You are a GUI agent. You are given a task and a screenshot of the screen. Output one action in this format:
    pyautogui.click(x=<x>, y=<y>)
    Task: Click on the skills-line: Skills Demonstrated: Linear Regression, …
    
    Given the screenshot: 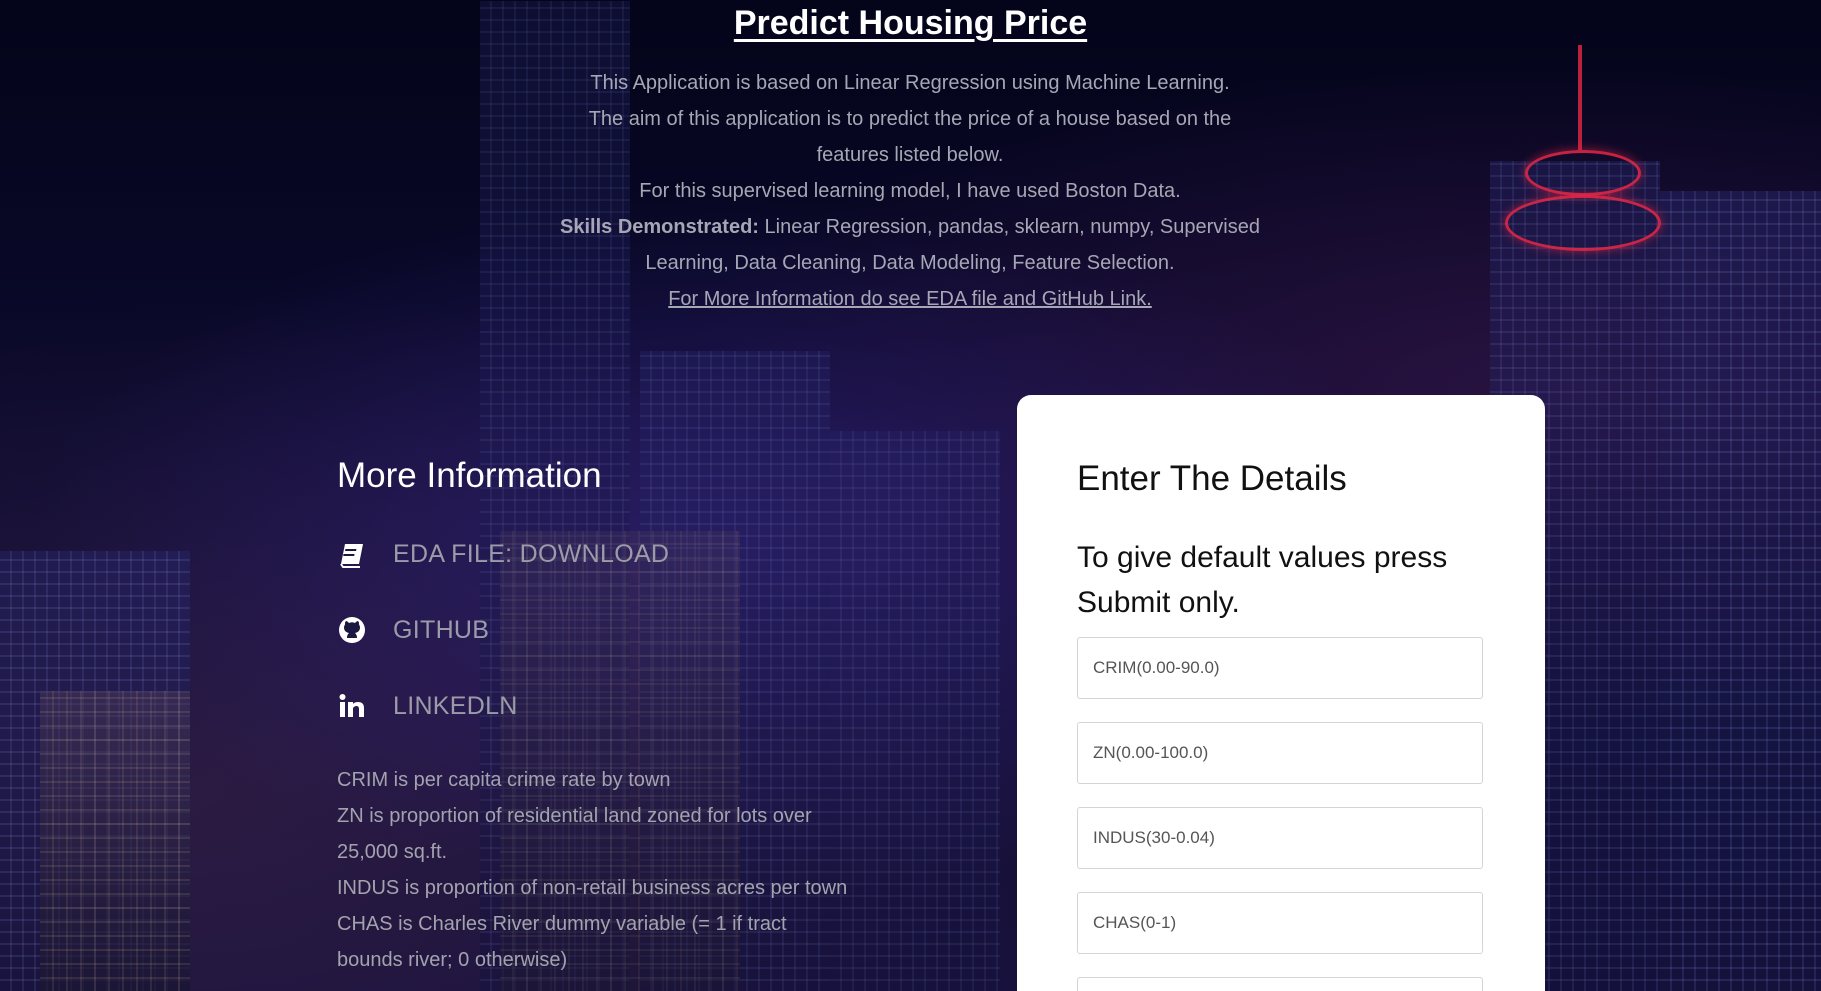 What is the action you would take?
    pyautogui.click(x=910, y=245)
    